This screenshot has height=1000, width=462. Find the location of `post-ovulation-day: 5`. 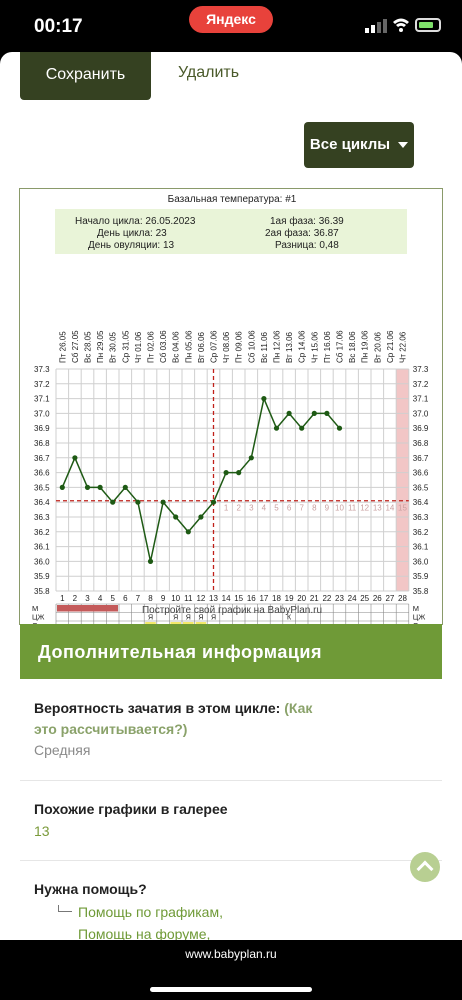

post-ovulation-day: 5 is located at coordinates (276, 508).